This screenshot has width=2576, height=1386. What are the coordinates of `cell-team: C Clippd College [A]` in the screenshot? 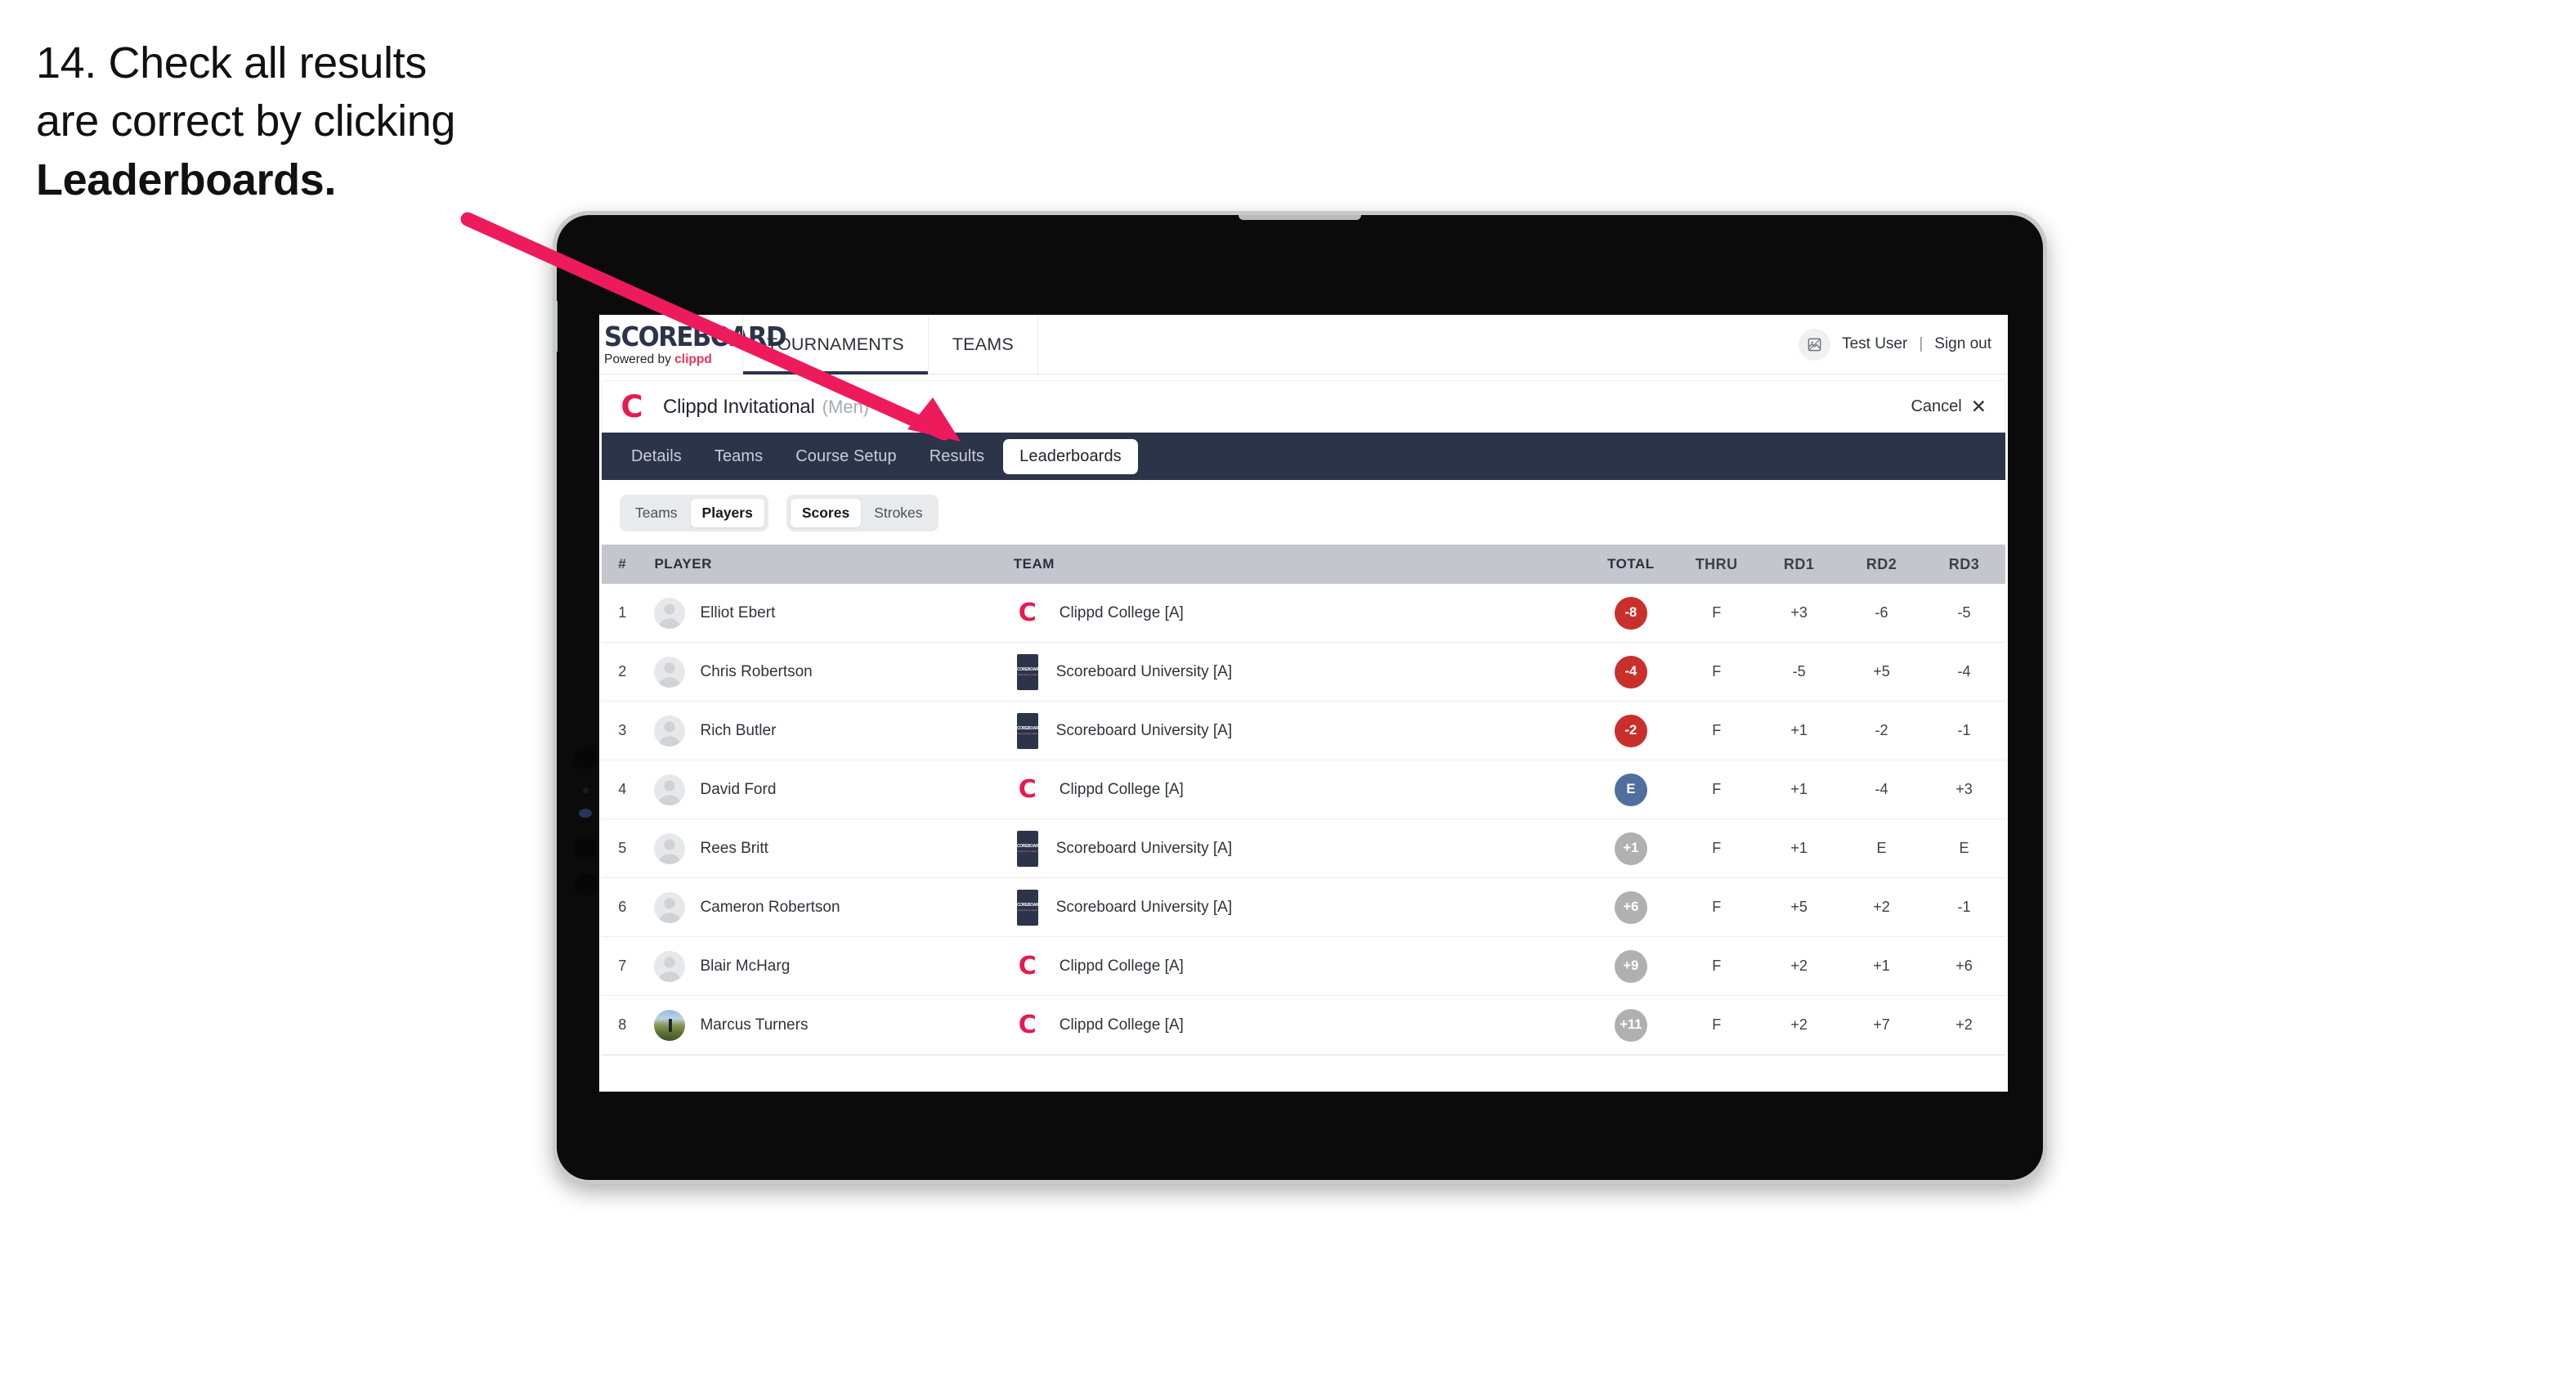 It's located at (1293, 613).